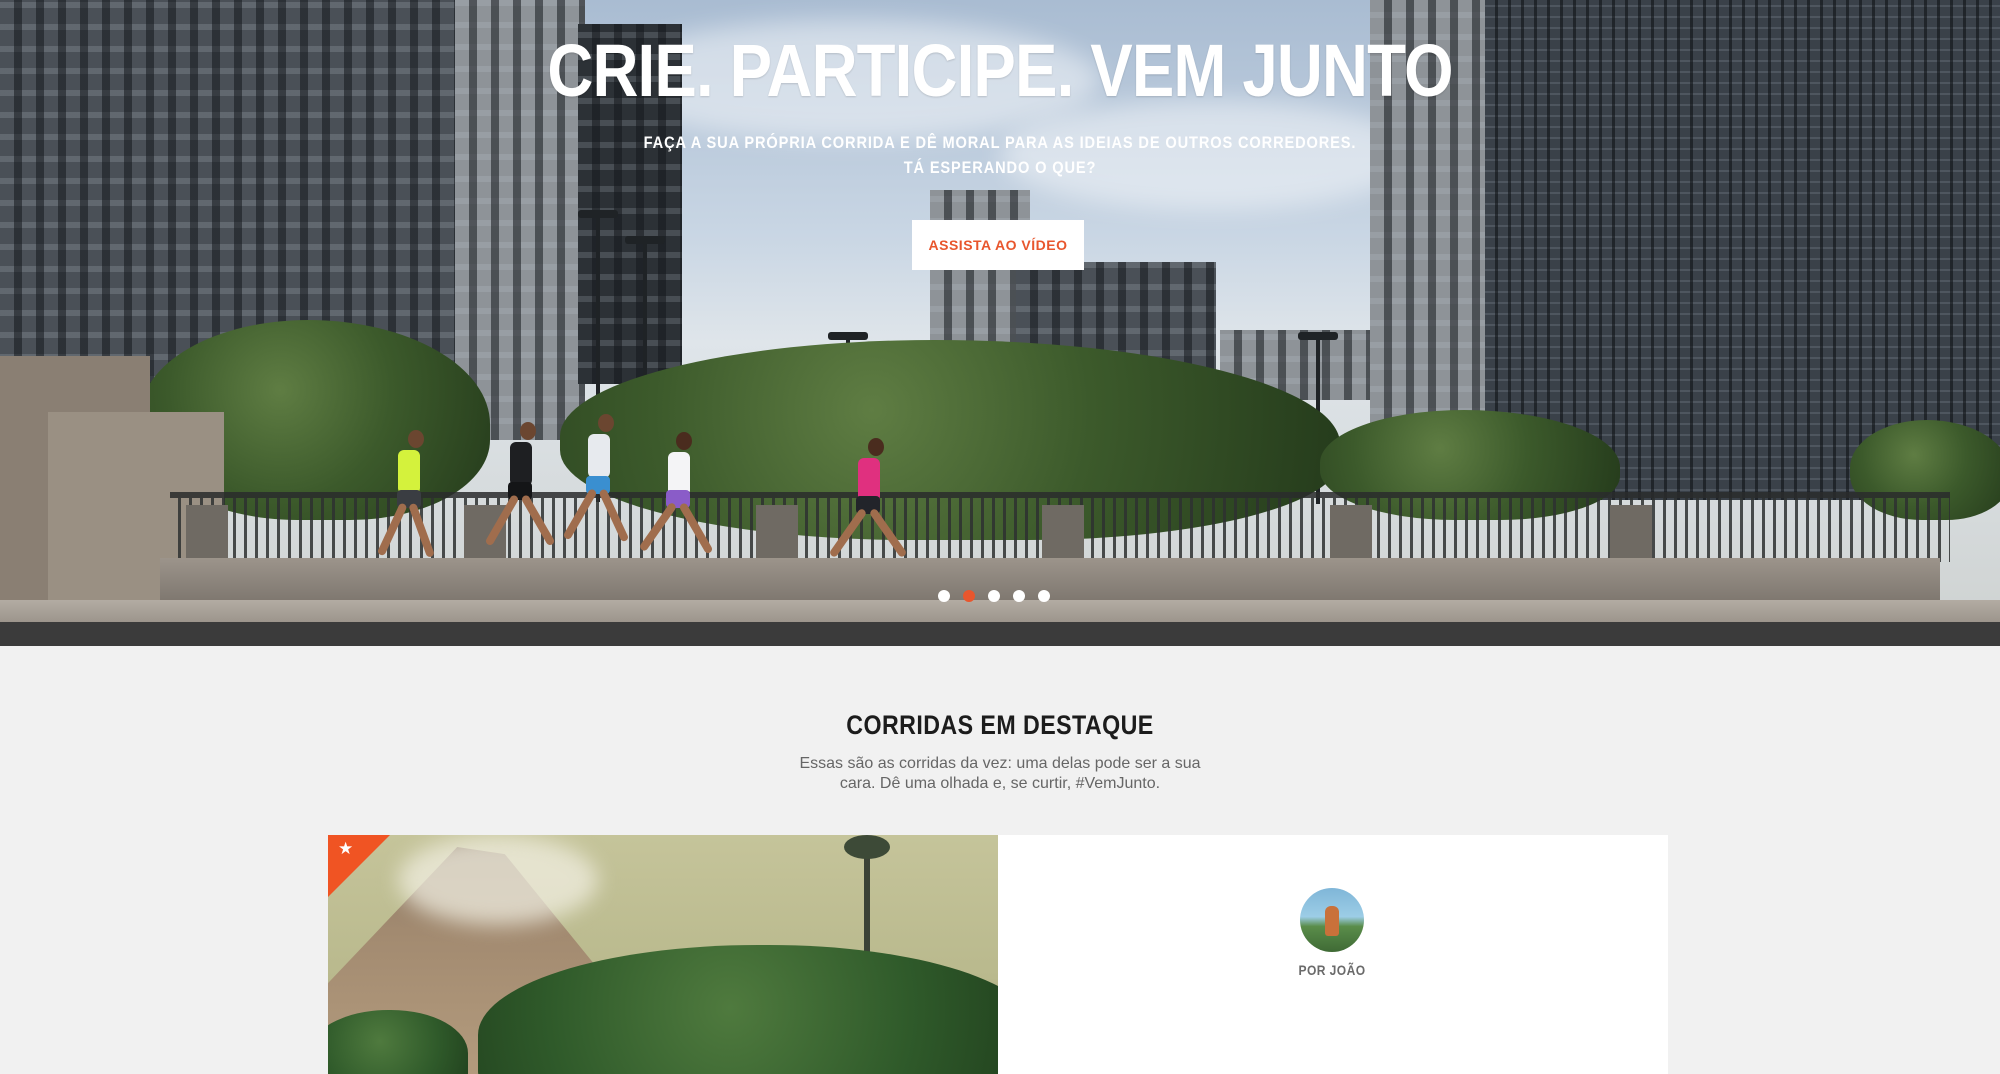 The height and width of the screenshot is (1074, 2000). Describe the element at coordinates (346, 848) in the screenshot. I see `star-icon: ★` at that location.